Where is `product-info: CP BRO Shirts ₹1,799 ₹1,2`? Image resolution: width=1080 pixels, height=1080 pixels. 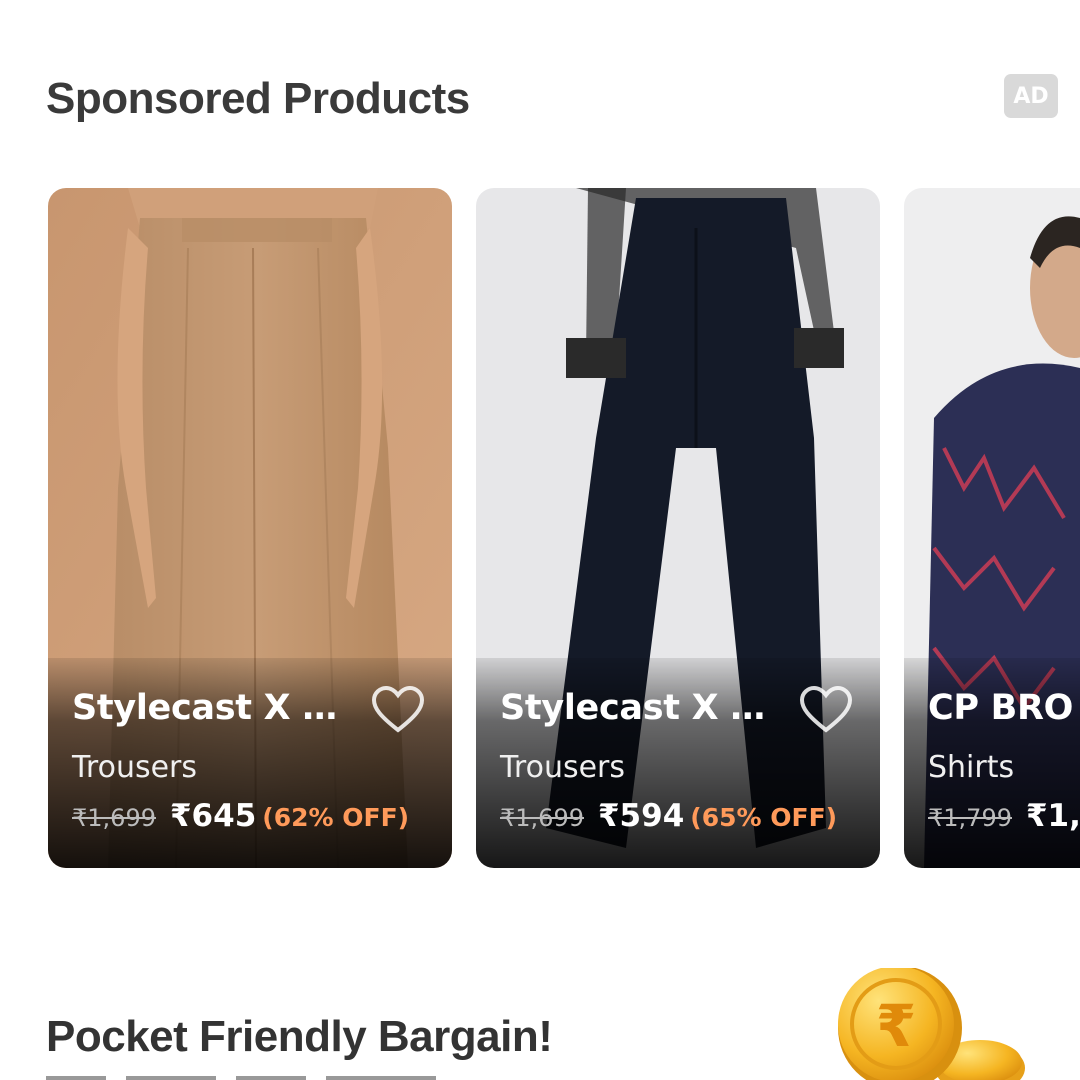
product-info: CP BRO Shirts ₹1,799 ₹1,2 is located at coordinates (1004, 763).